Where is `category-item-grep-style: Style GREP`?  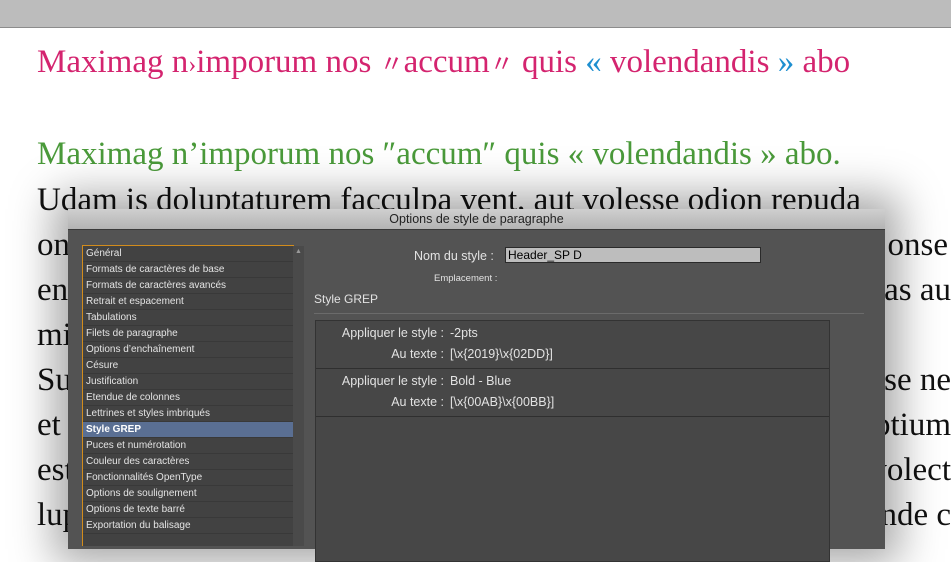
category-item-grep-style: Style GREP is located at coordinates (188, 430).